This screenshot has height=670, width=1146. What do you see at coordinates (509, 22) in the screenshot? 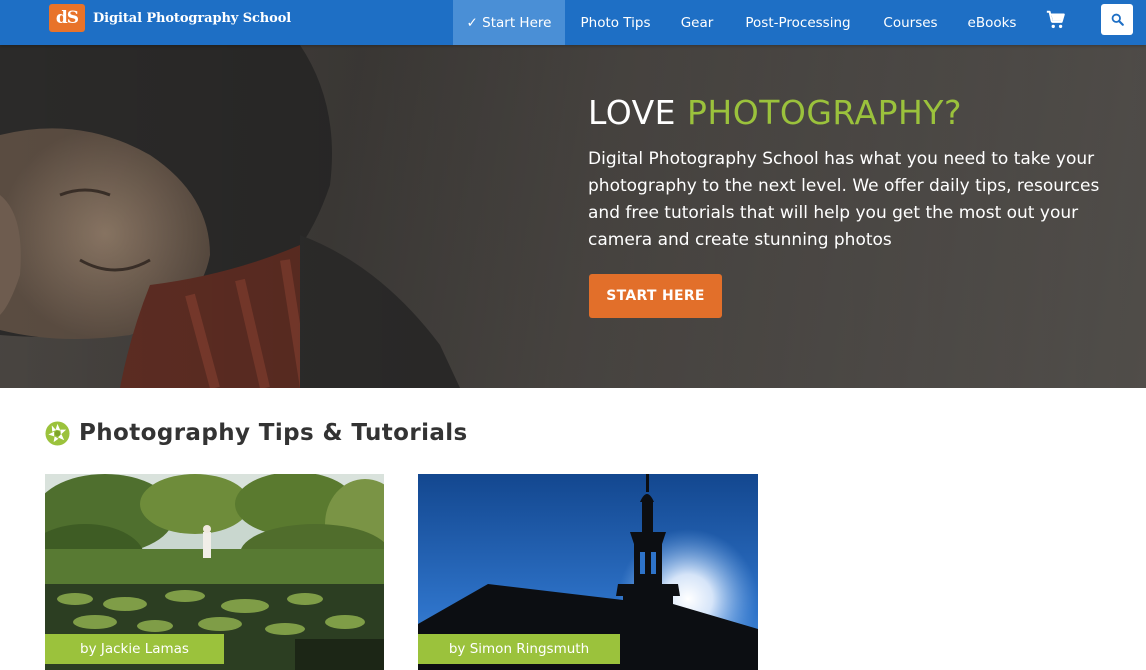
I see `nav-start-here: ✓ Start Here` at bounding box center [509, 22].